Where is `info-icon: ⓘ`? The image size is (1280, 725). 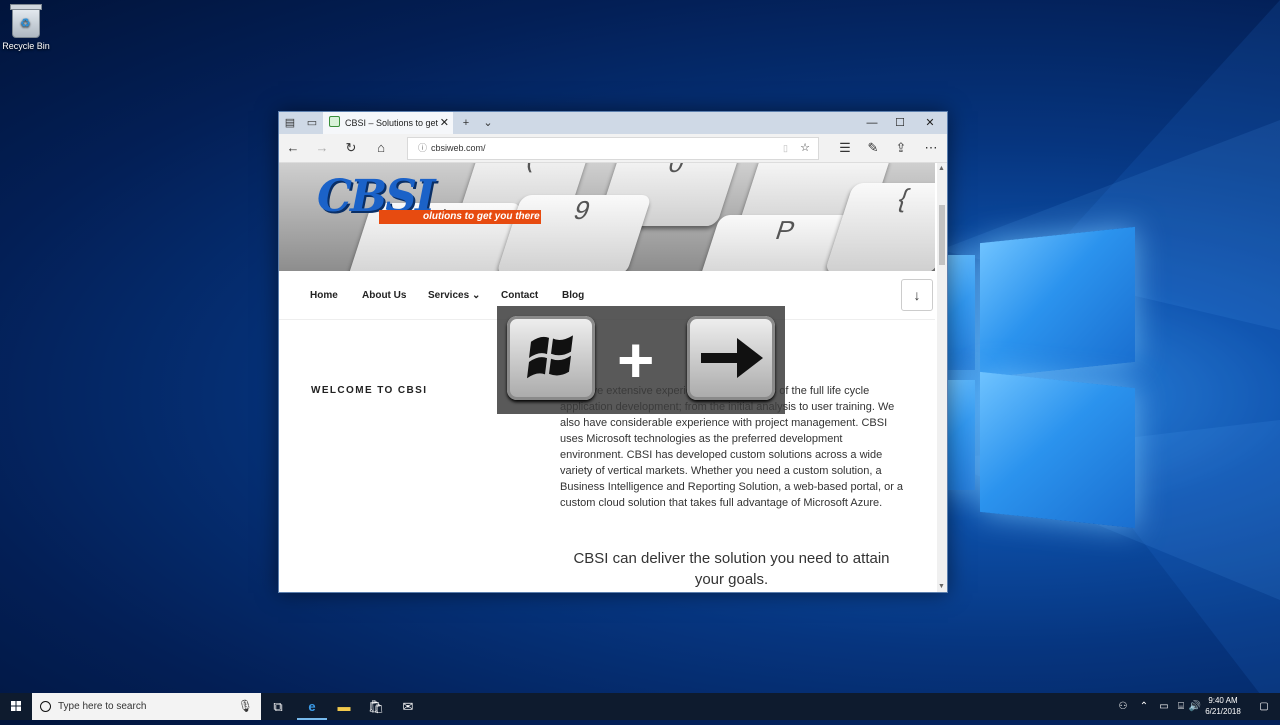
info-icon: ⓘ is located at coordinates (423, 148).